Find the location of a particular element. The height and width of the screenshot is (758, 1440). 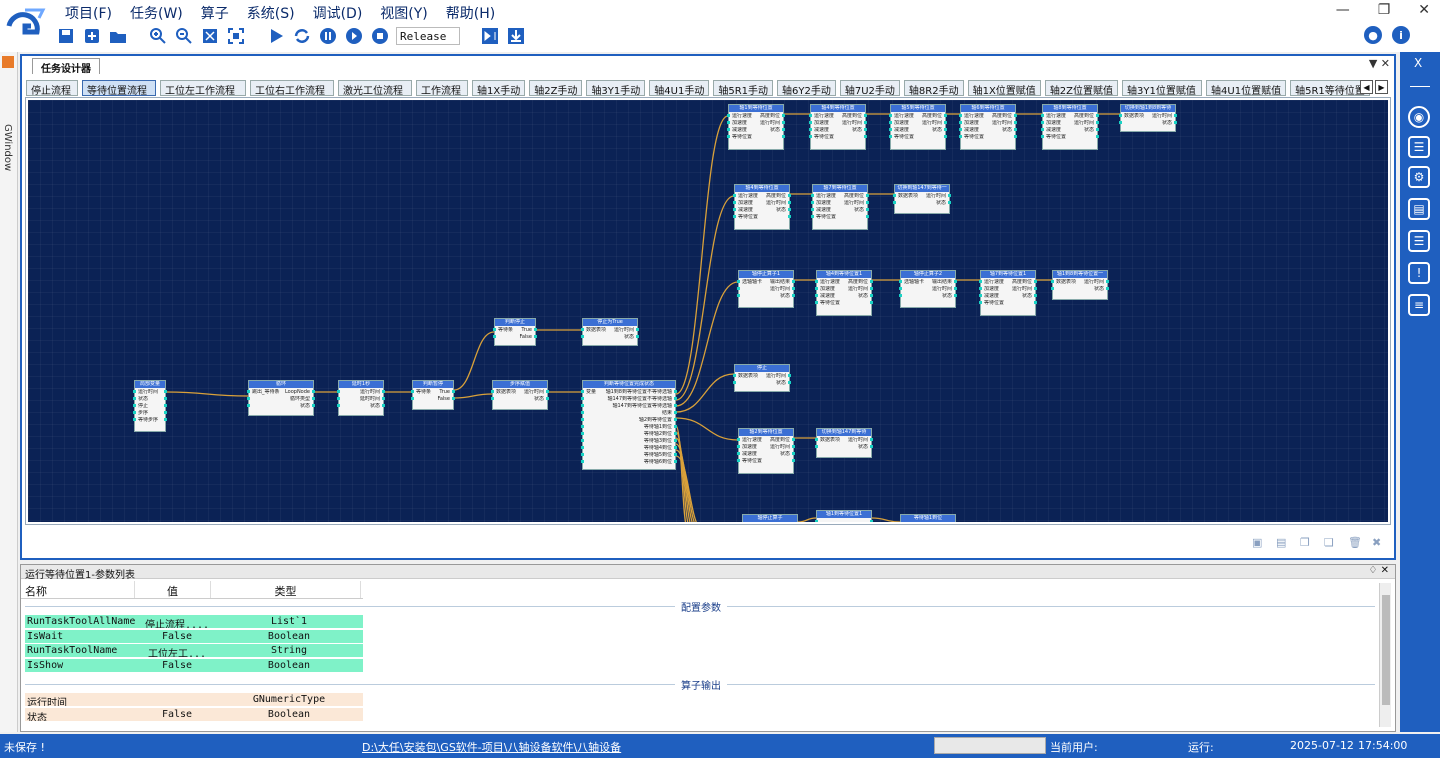

flow-node: 轴8到等待位置 运行速度 加速度 减速度 等待位置 高度到位 运行时间 状态 is located at coordinates (1070, 127).